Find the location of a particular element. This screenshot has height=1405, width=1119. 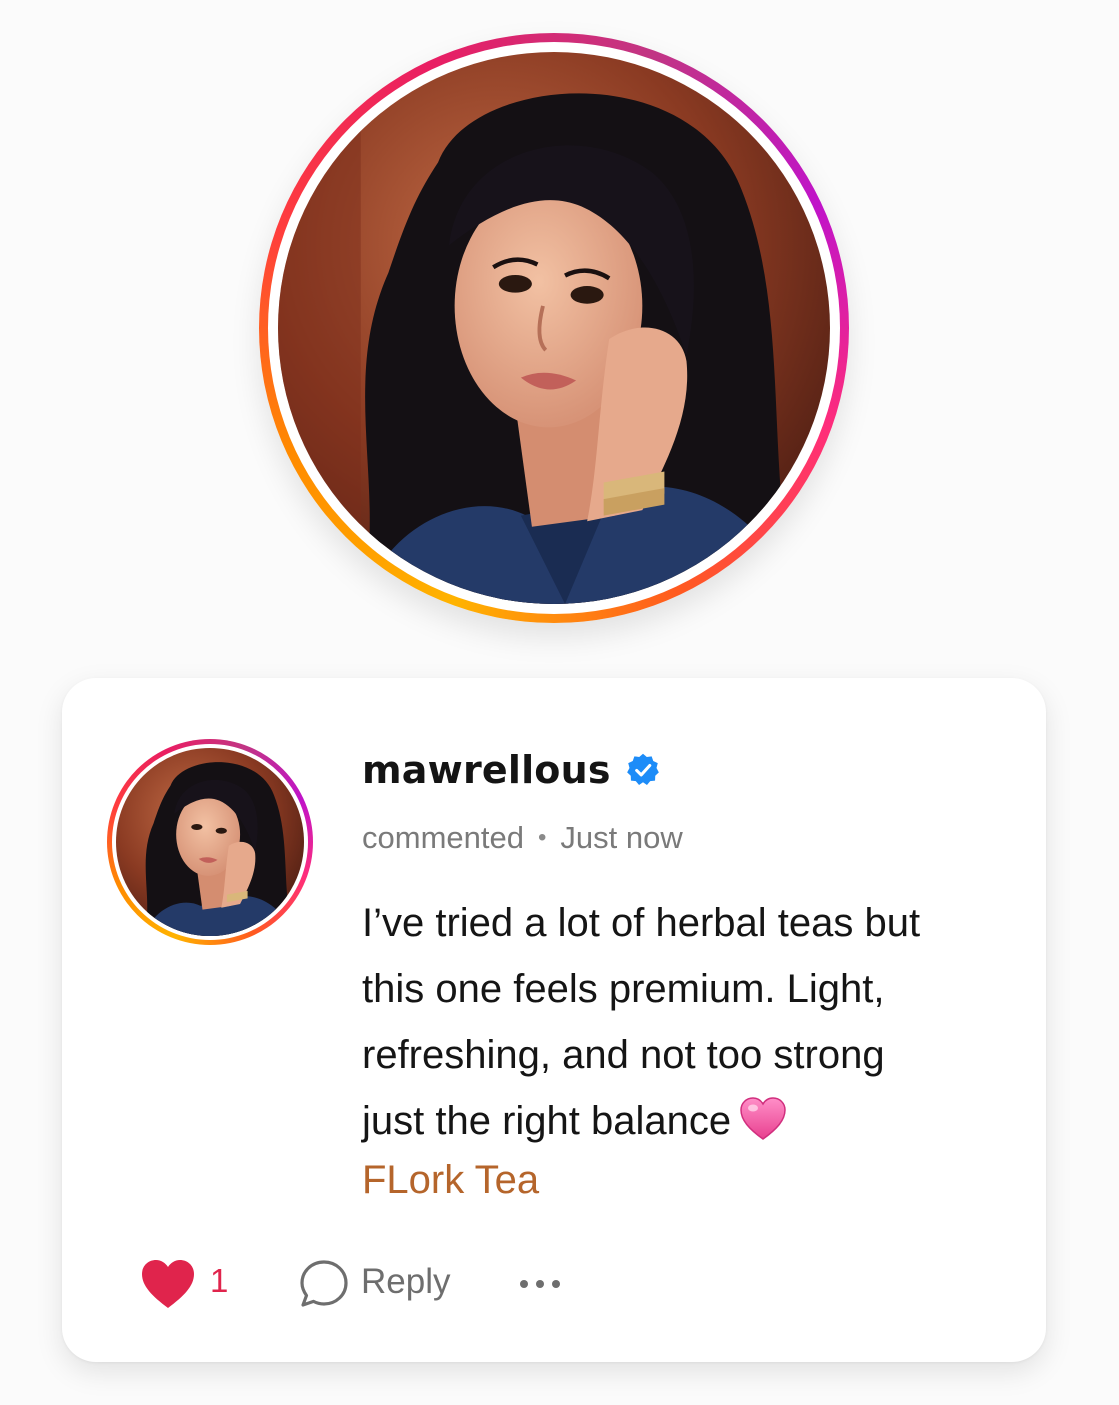

comment-timestamp: Just now is located at coordinates (621, 837).